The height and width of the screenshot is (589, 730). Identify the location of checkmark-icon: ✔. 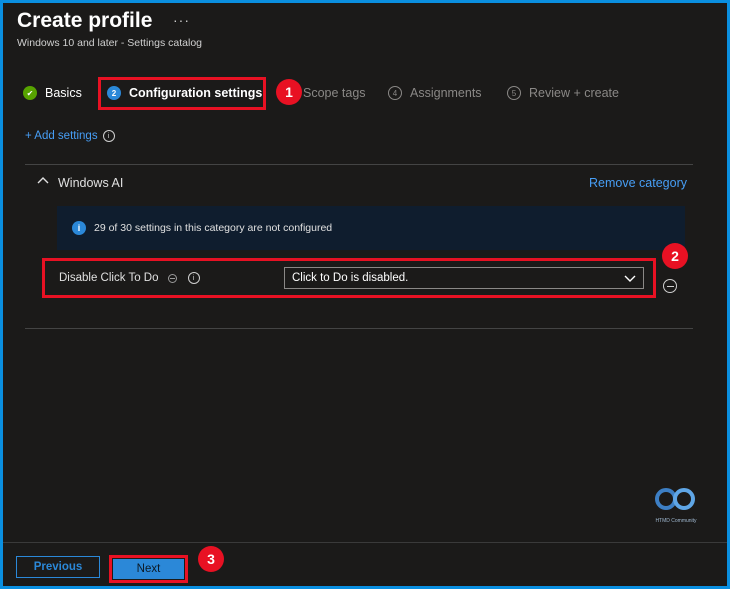
(30, 93).